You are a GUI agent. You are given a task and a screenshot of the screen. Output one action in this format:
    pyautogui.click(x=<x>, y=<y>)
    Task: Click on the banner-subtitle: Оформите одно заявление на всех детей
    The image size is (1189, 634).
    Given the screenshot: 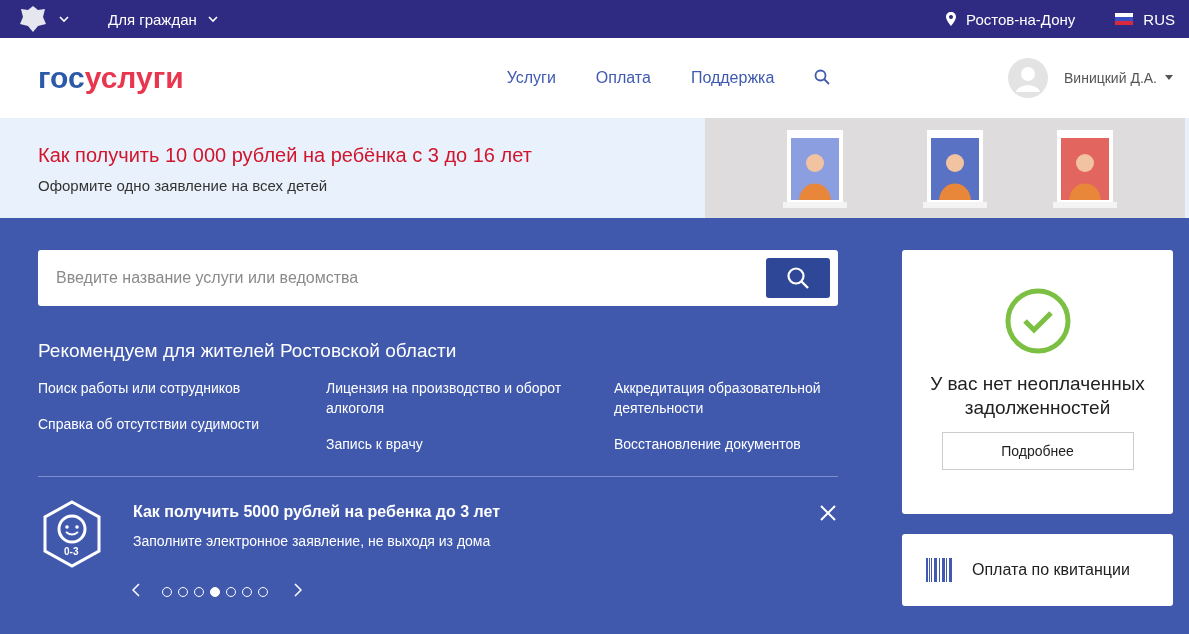 What is the action you would take?
    pyautogui.click(x=183, y=185)
    